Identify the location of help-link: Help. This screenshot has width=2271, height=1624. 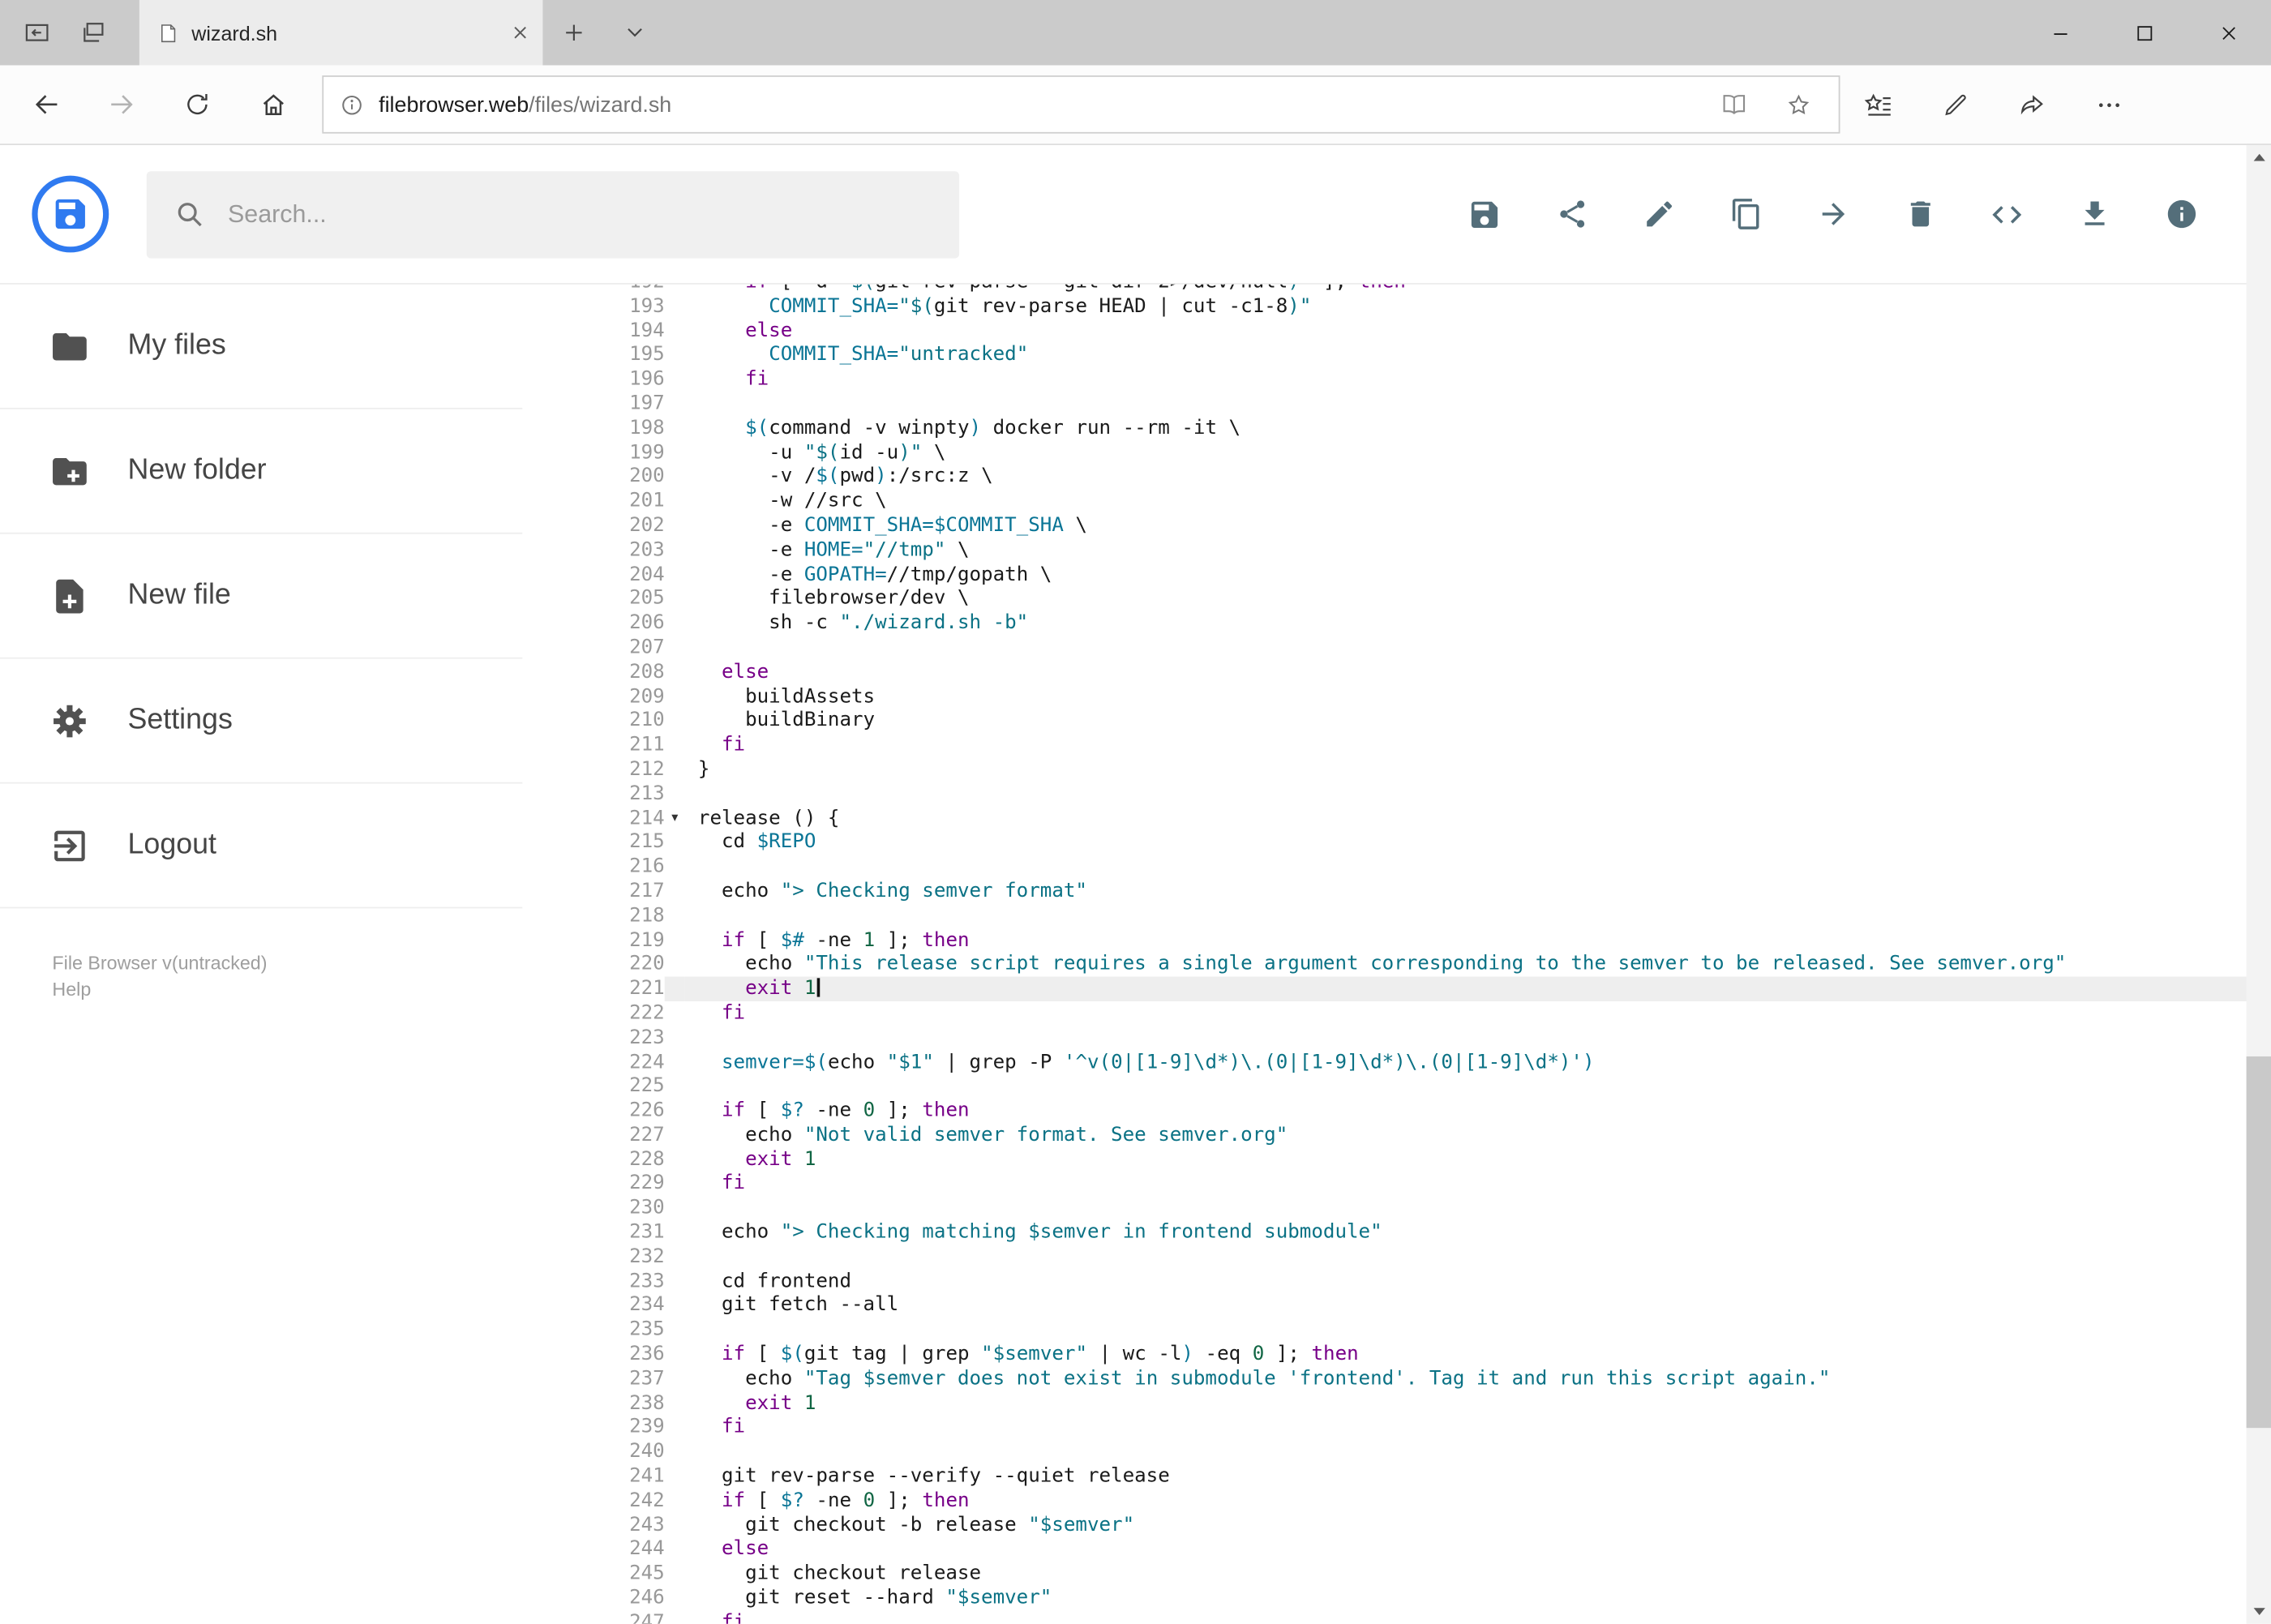
(287, 989).